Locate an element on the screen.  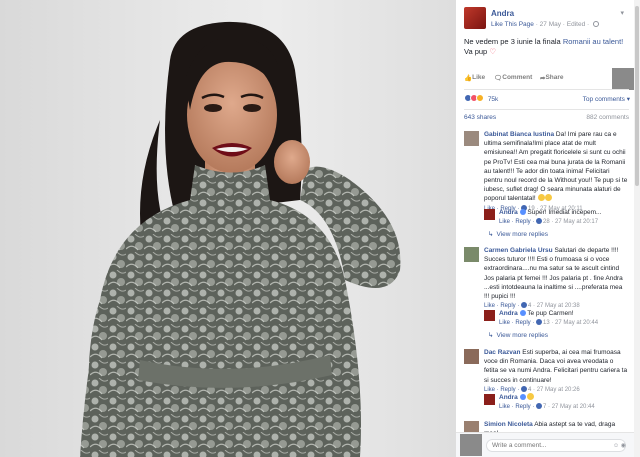
comment-button: 🗨 Comment is located at coordinates (513, 78).